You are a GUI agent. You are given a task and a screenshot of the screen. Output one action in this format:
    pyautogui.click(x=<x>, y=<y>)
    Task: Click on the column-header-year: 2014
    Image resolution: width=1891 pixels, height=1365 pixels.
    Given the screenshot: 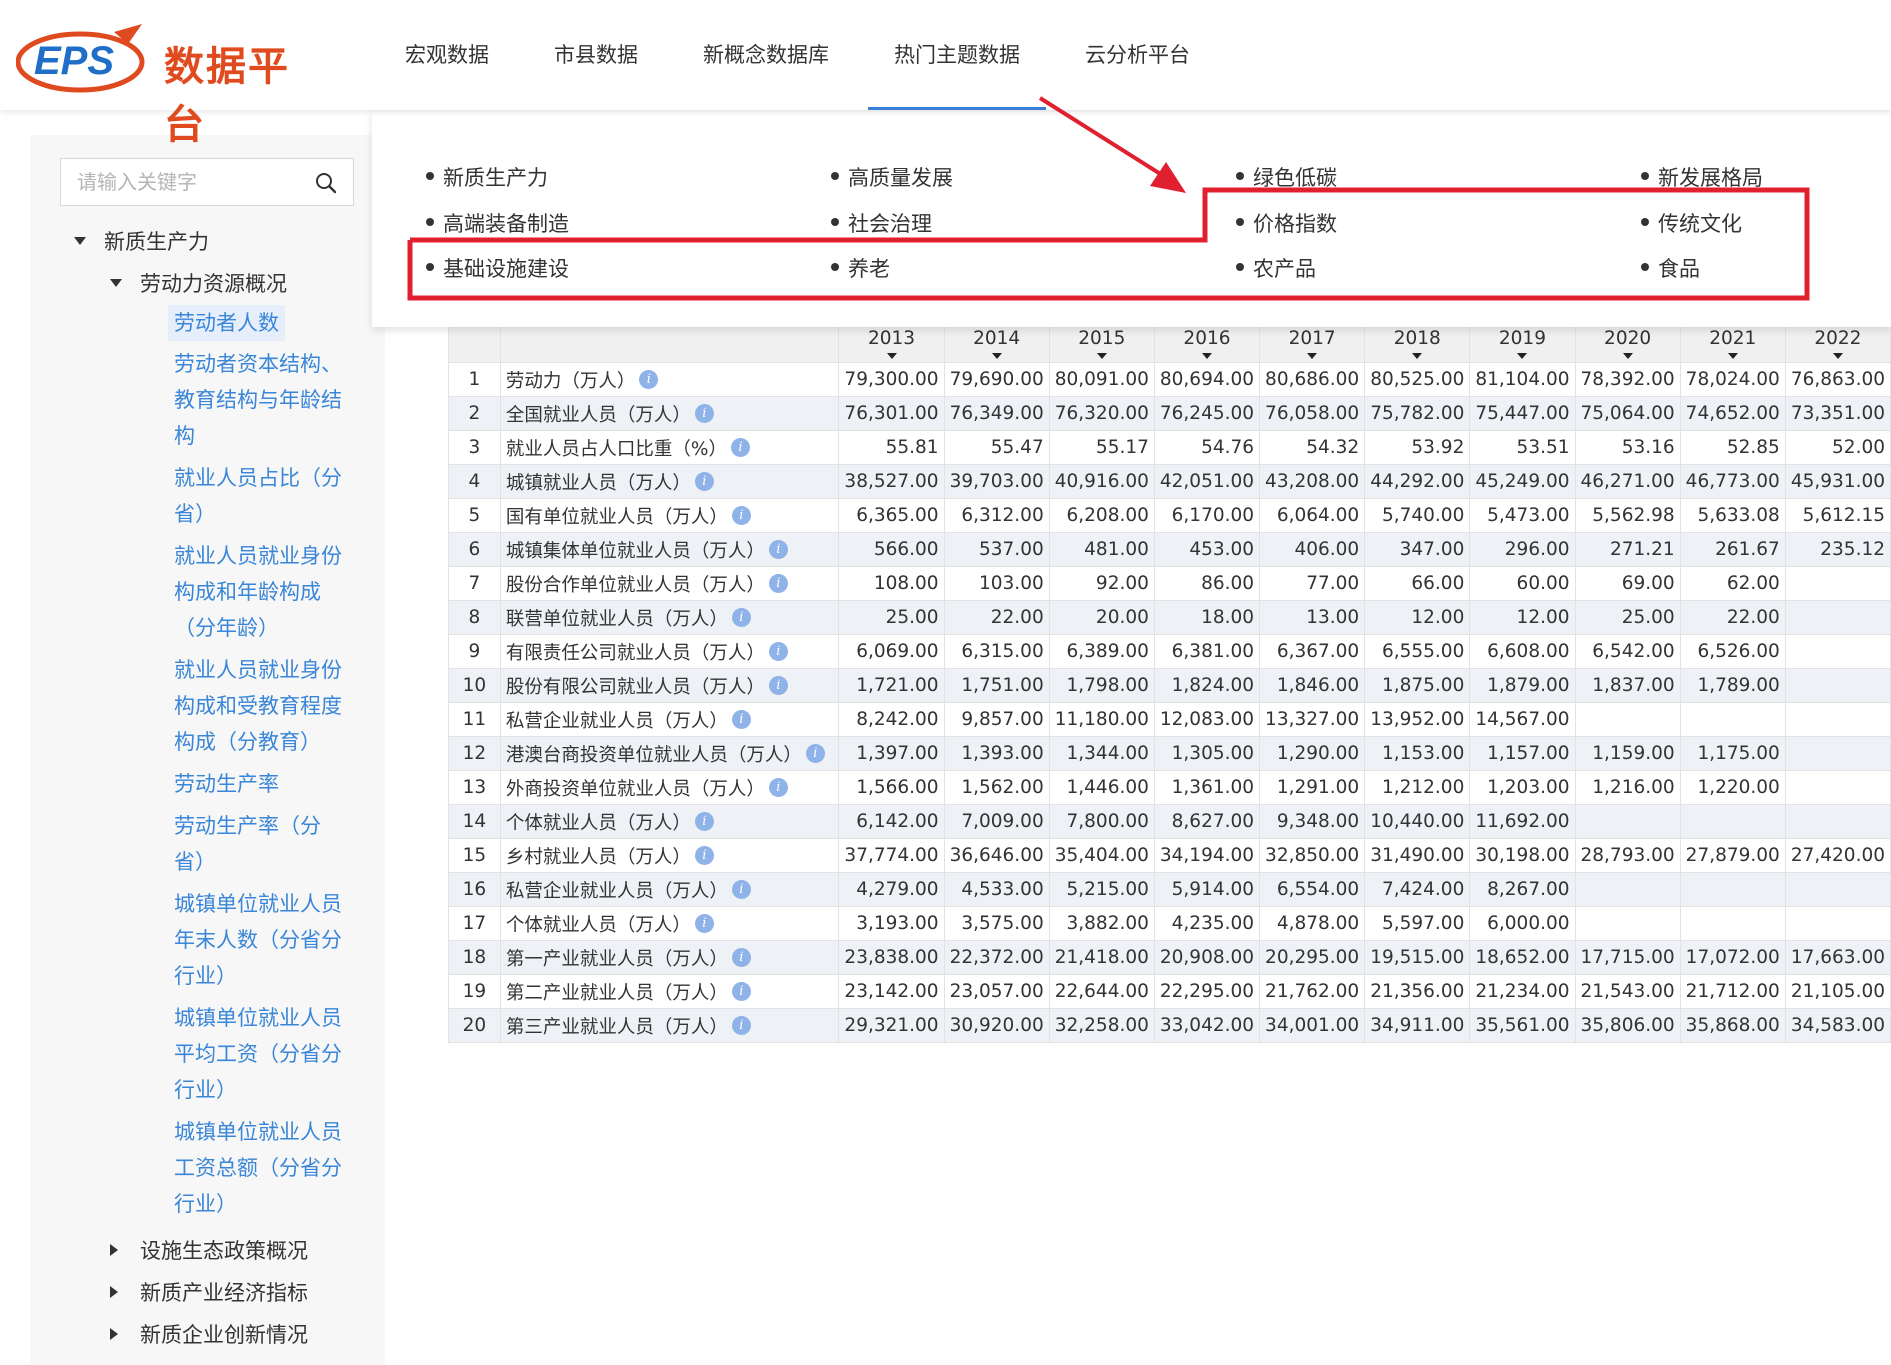 What is the action you would take?
    pyautogui.click(x=996, y=342)
    